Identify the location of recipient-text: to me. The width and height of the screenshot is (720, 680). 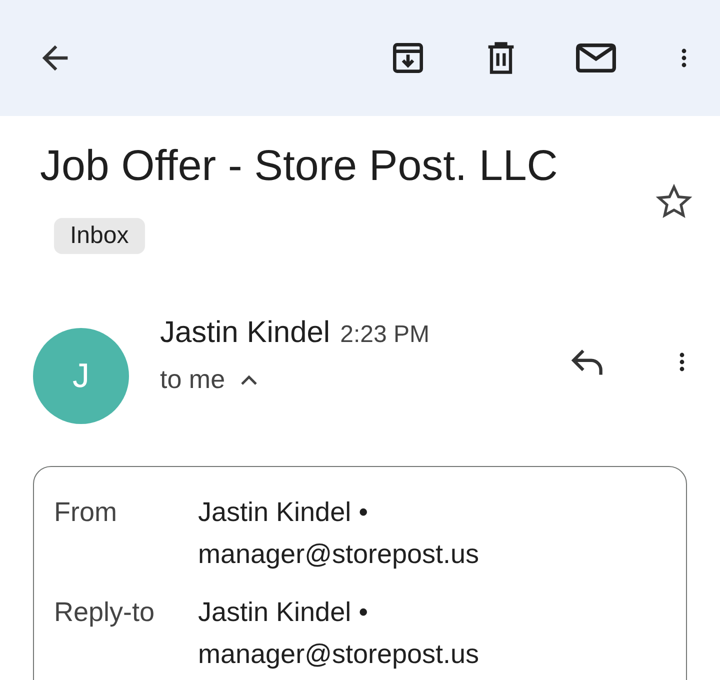
(193, 379).